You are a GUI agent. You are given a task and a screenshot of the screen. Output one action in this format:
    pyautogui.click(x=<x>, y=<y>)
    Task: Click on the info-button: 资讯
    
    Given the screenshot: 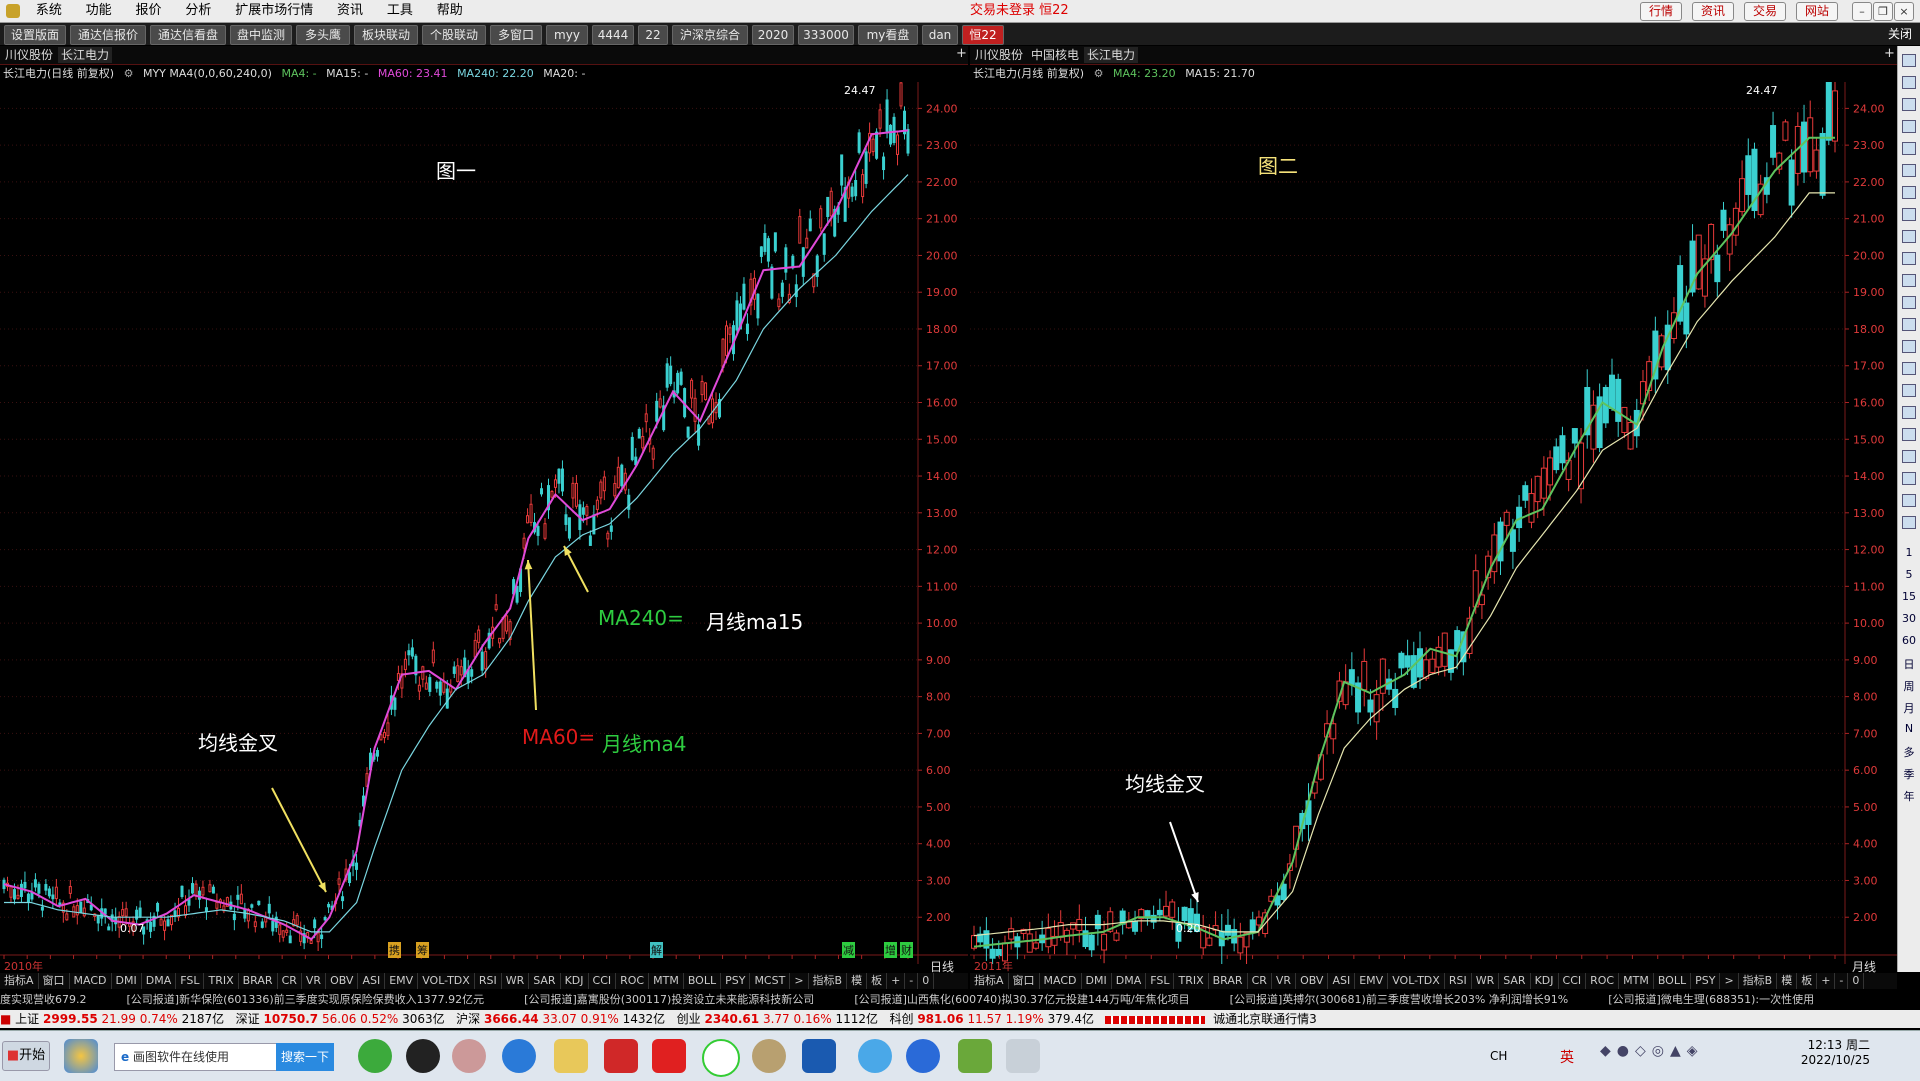 What is the action you would take?
    pyautogui.click(x=1713, y=11)
    